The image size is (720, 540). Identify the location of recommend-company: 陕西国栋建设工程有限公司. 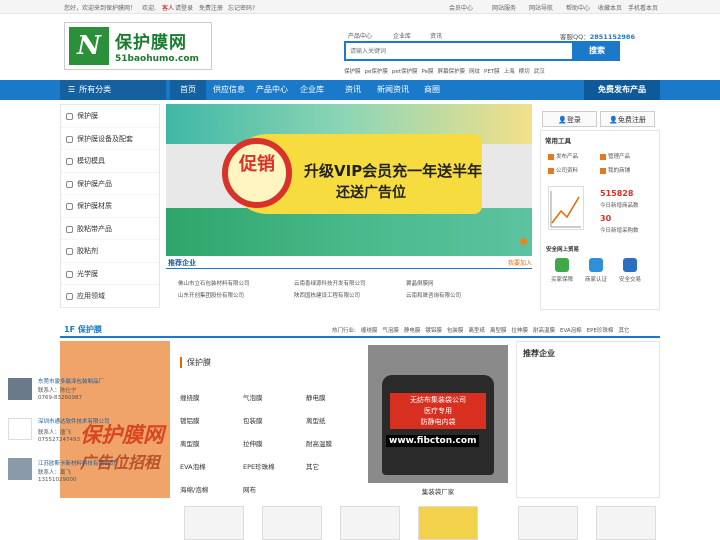
(327, 295).